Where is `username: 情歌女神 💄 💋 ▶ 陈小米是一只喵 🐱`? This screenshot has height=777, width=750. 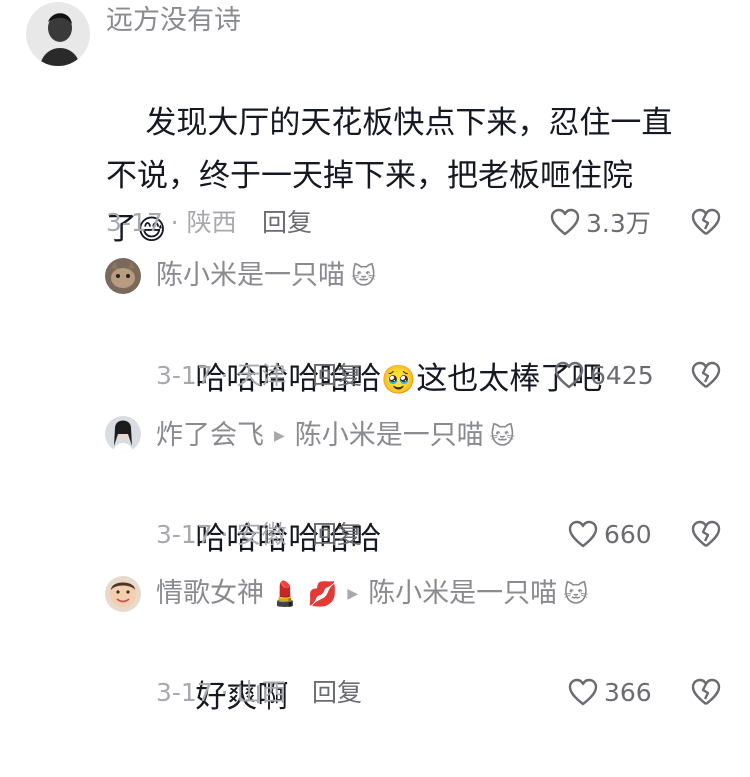 username: 情歌女神 💄 💋 ▶ 陈小米是一只喵 🐱 is located at coordinates (372, 593).